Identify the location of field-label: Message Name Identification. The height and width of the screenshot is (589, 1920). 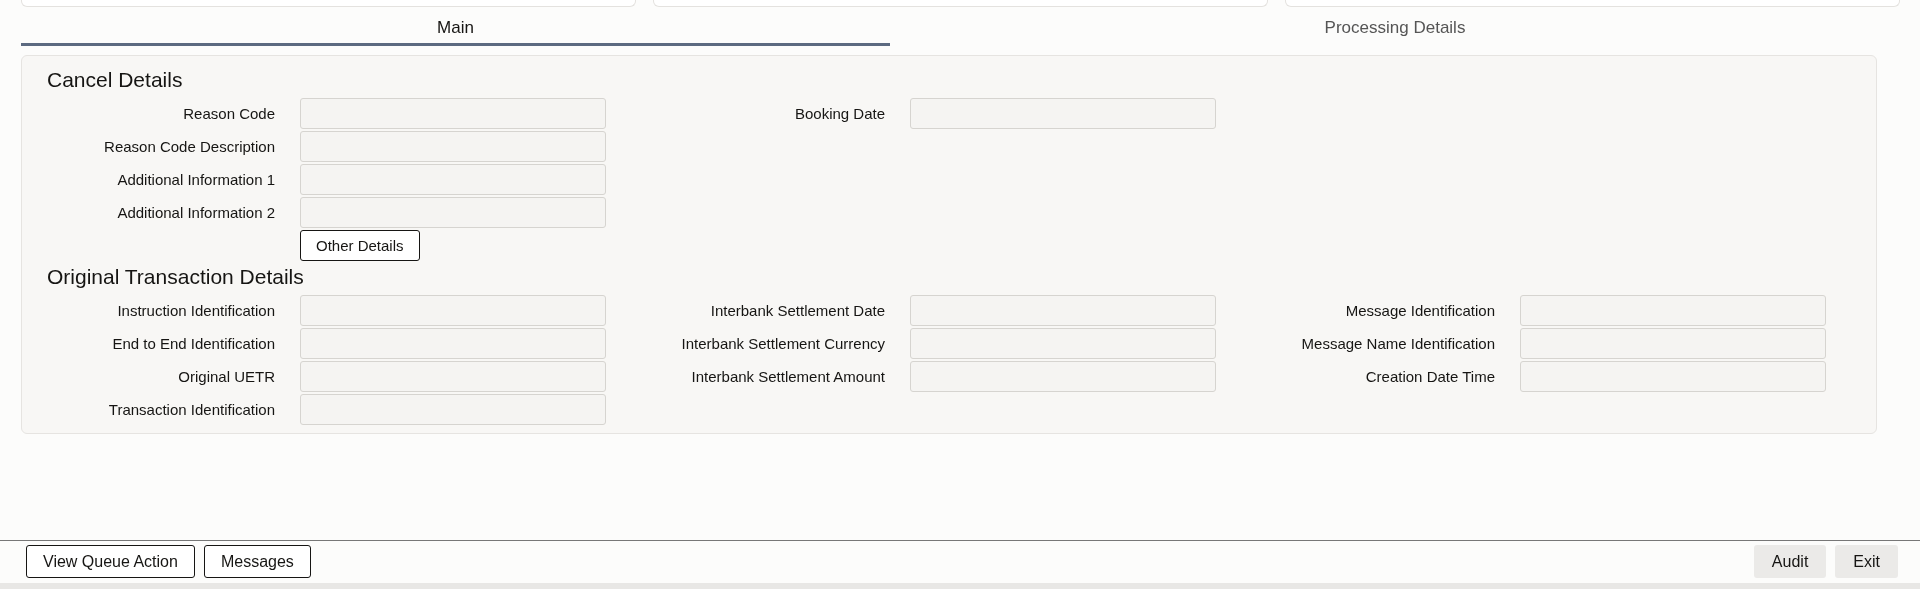
(1397, 343).